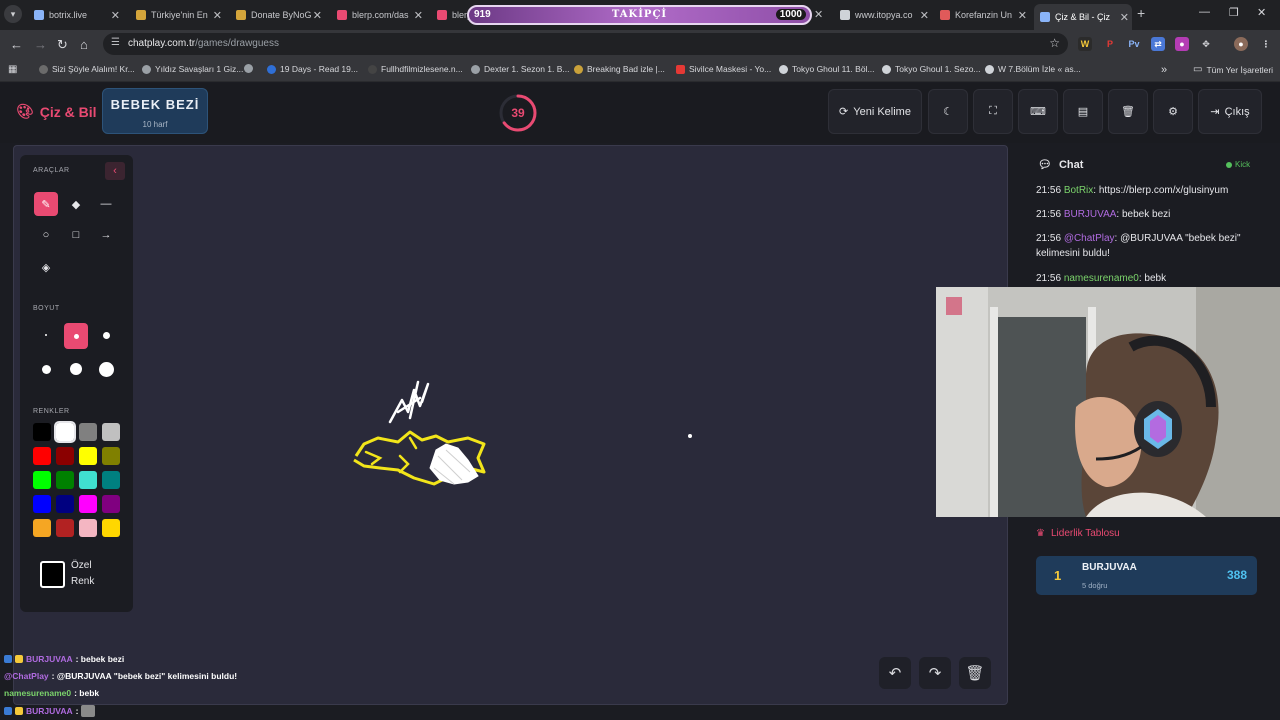 Image resolution: width=1280 pixels, height=720 pixels. Describe the element at coordinates (1038, 111) in the screenshot. I see `keyboard-button: ⌨` at that location.